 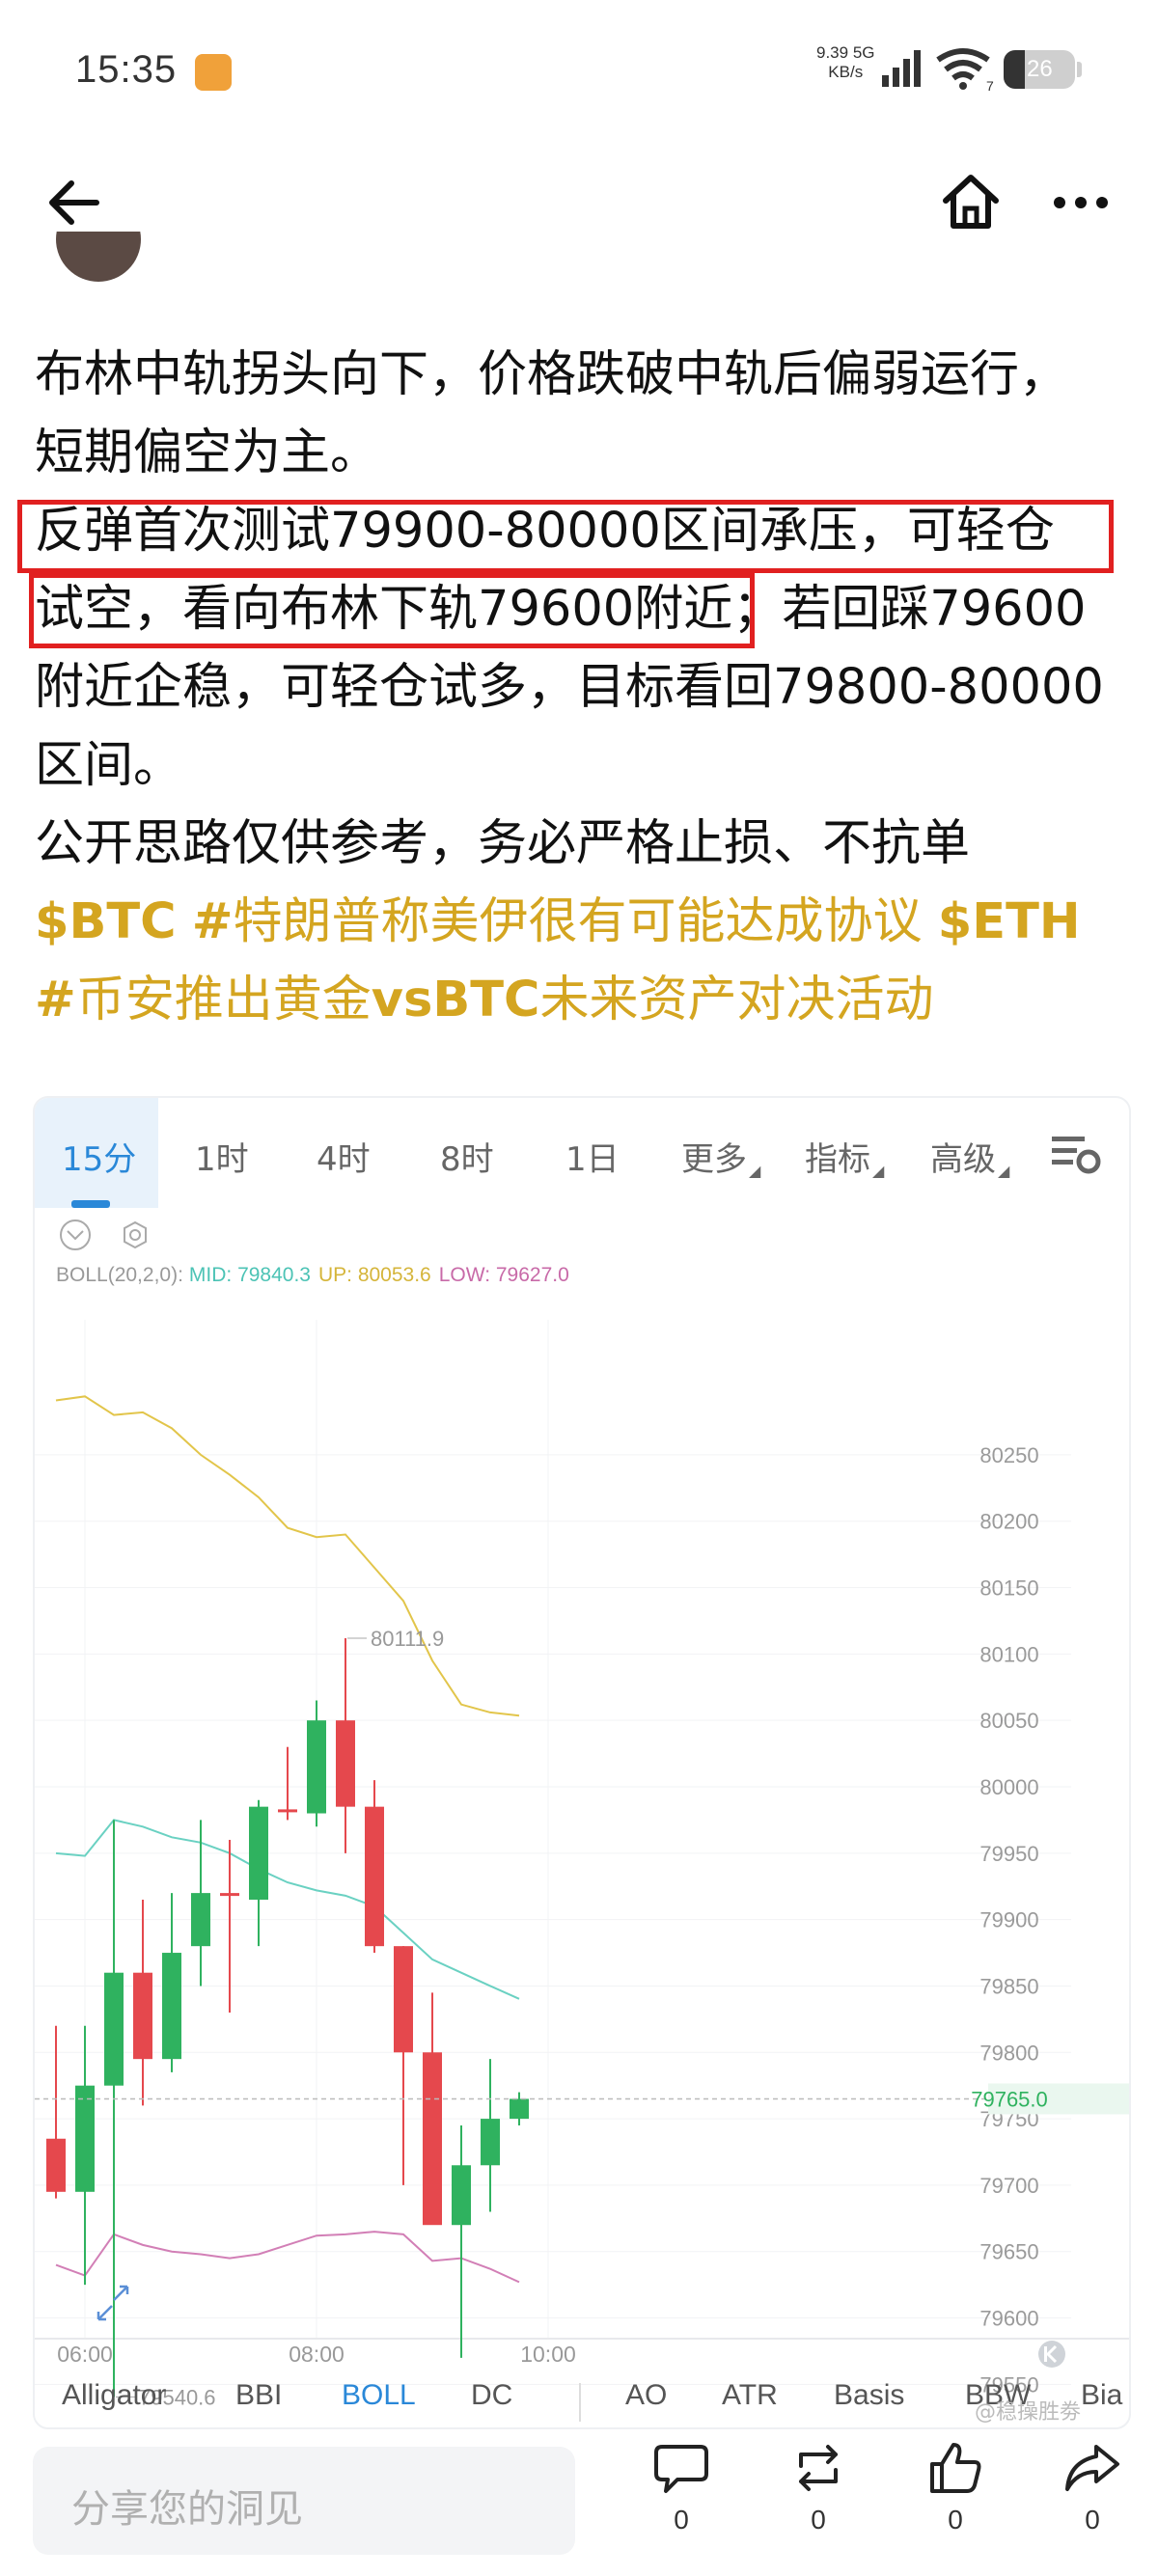 I want to click on tab-more: 更多 ◢, so click(x=720, y=1157).